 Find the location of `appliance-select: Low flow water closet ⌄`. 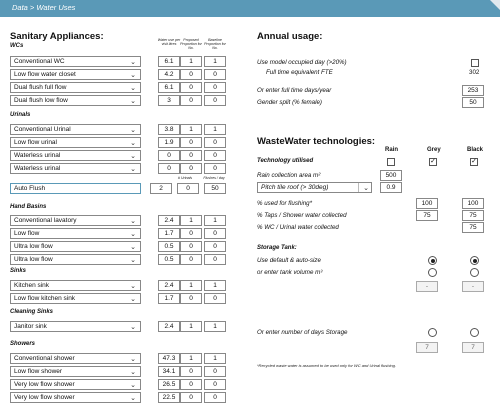

appliance-select: Low flow water closet ⌄ is located at coordinates (75, 74).